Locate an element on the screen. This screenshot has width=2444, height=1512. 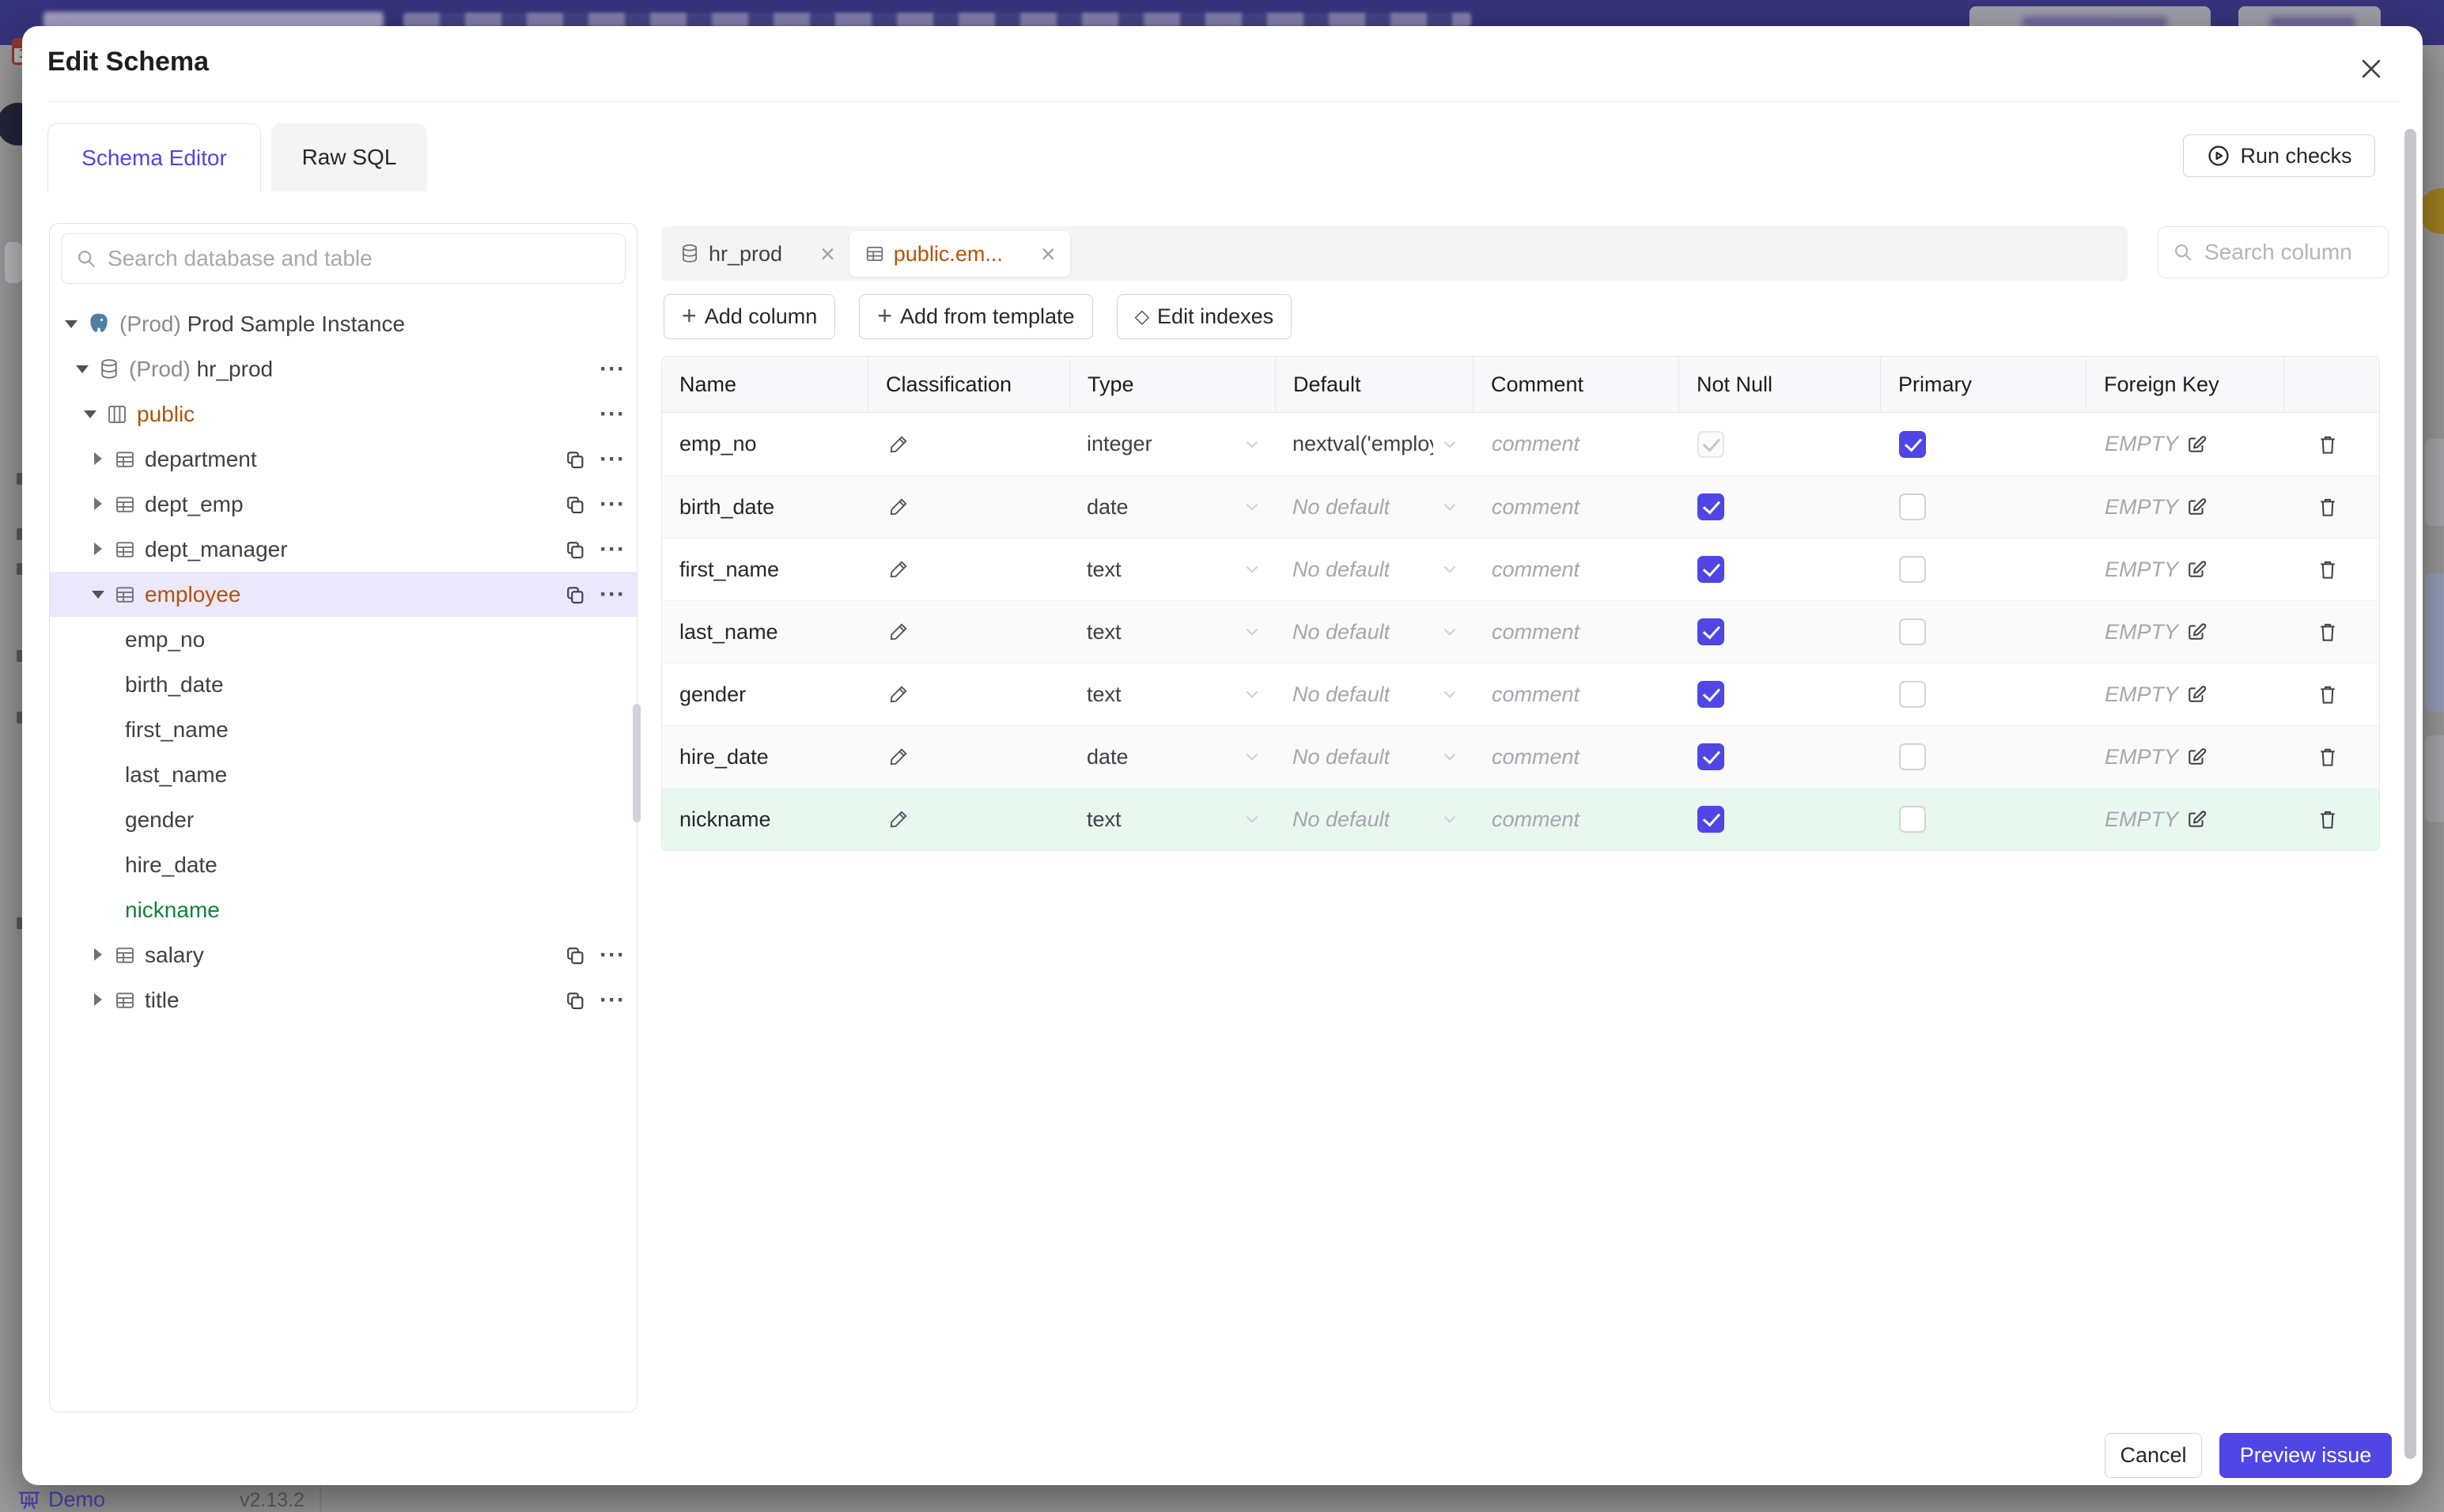
column-name: hire_date is located at coordinates (765, 757).